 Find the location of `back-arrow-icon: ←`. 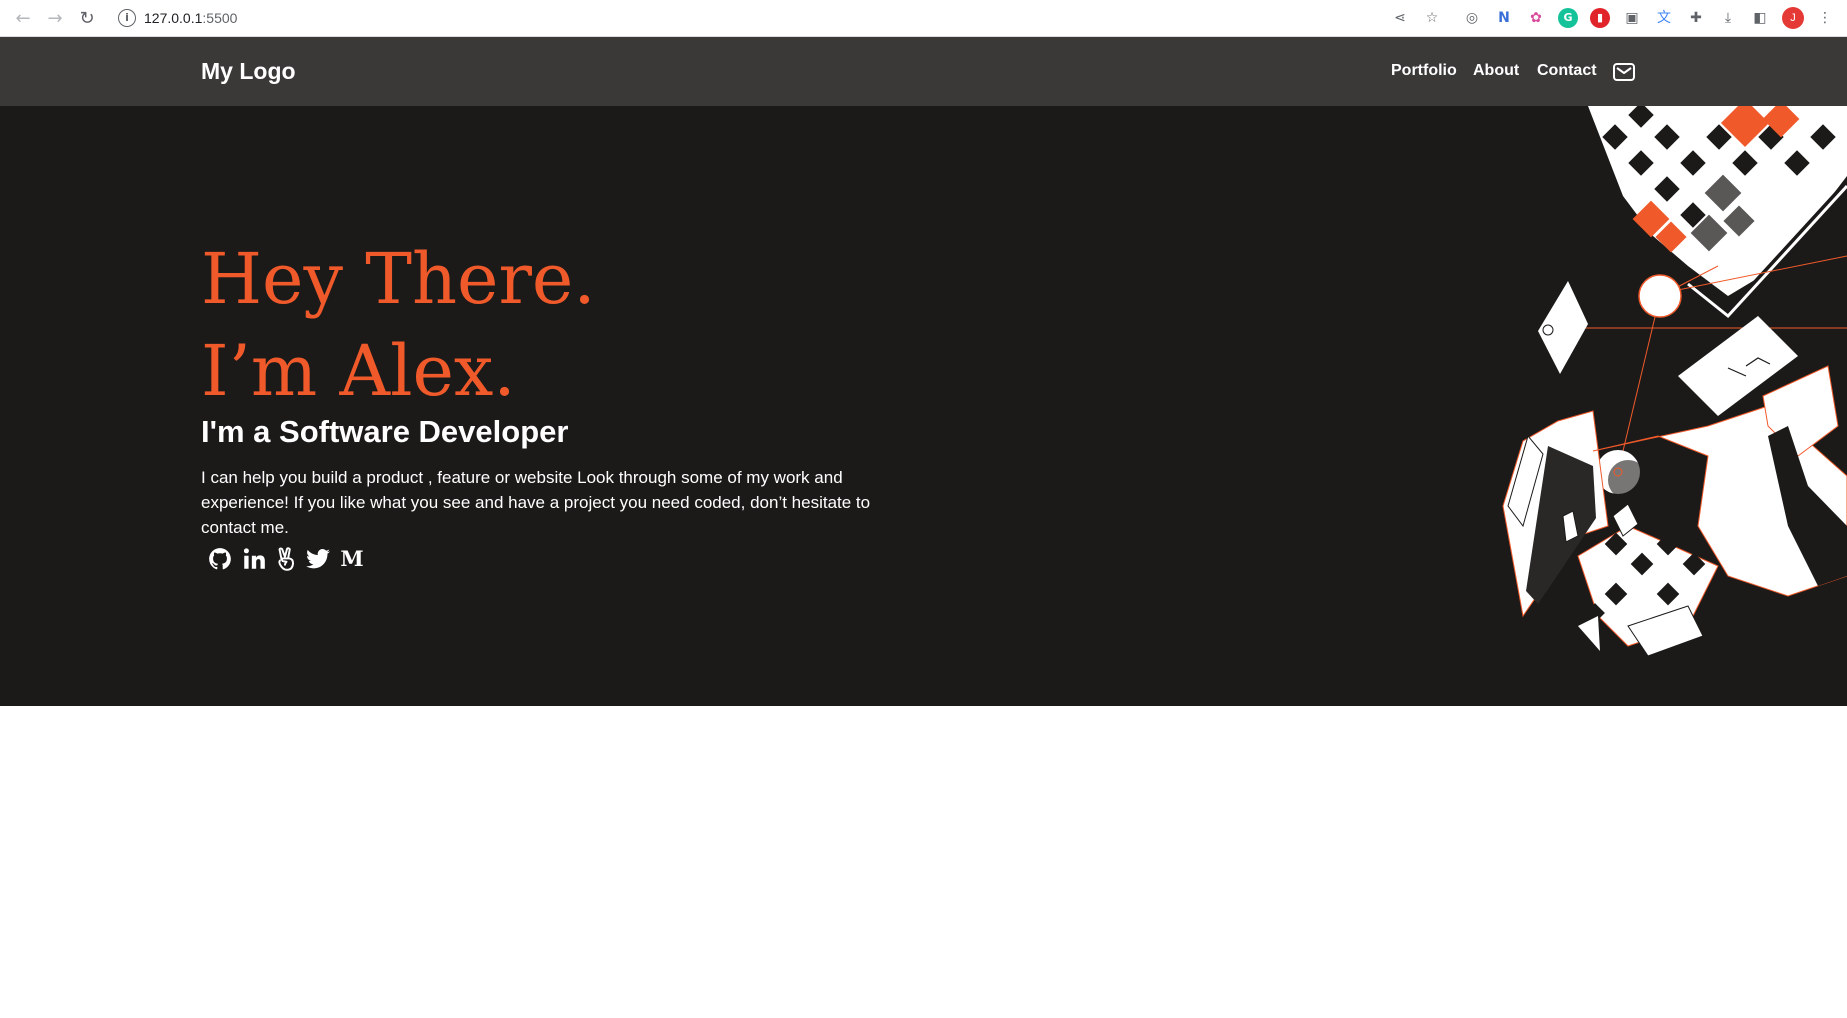

back-arrow-icon: ← is located at coordinates (23, 19).